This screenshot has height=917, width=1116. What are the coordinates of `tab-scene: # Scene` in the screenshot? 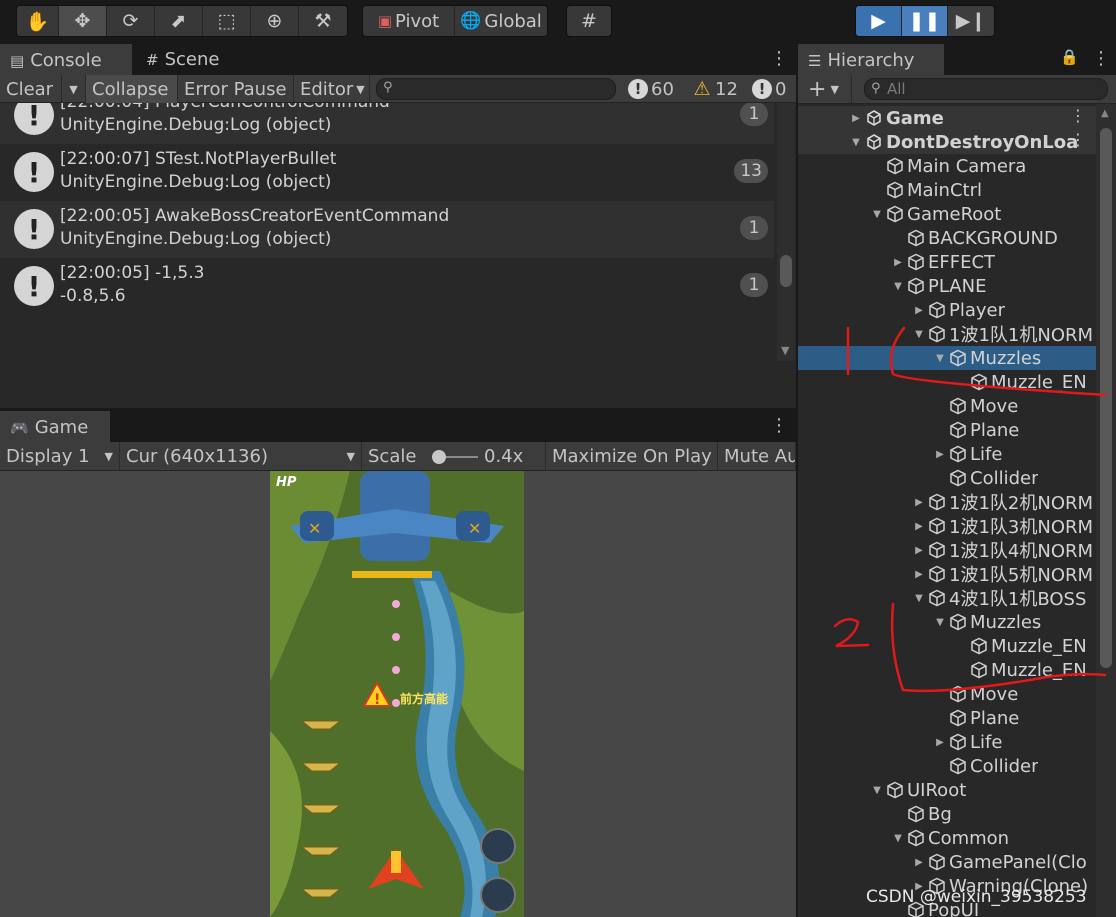 It's located at (186, 59).